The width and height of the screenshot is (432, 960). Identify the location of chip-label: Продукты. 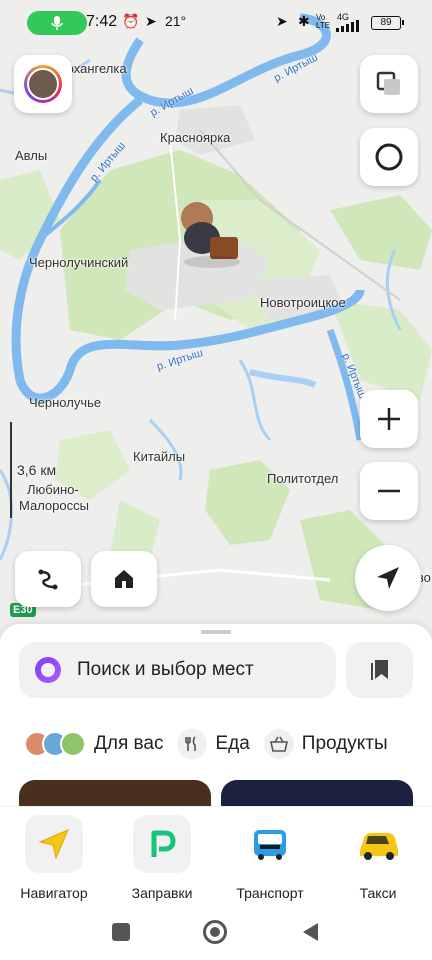
(344, 743).